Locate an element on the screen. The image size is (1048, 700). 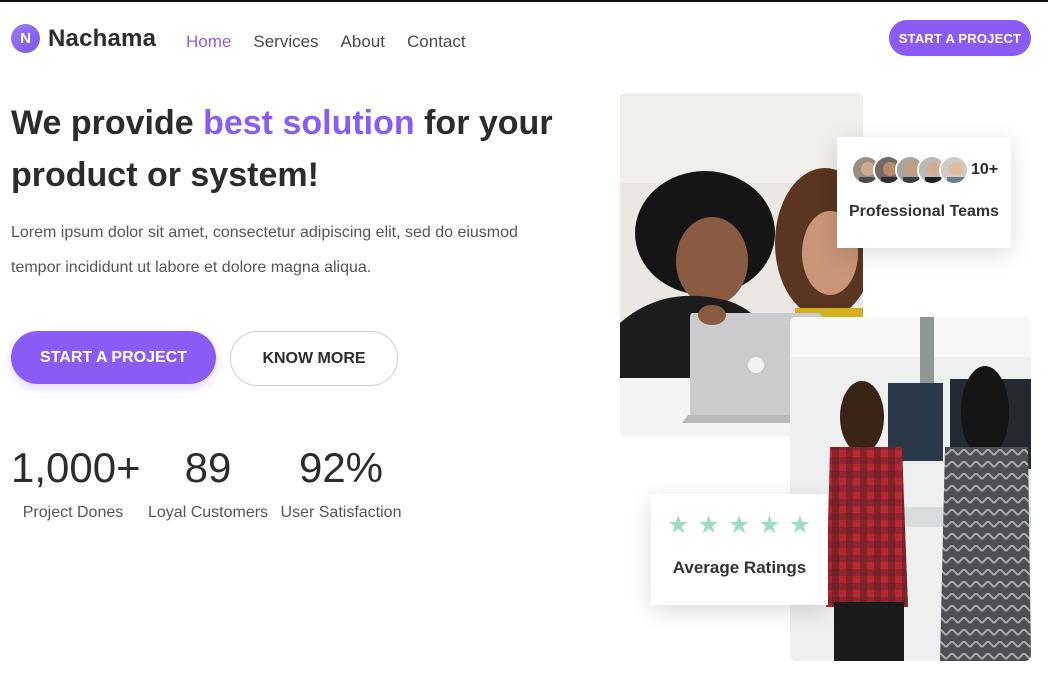
header-start-project-button: START A PROJECT is located at coordinates (960, 38).